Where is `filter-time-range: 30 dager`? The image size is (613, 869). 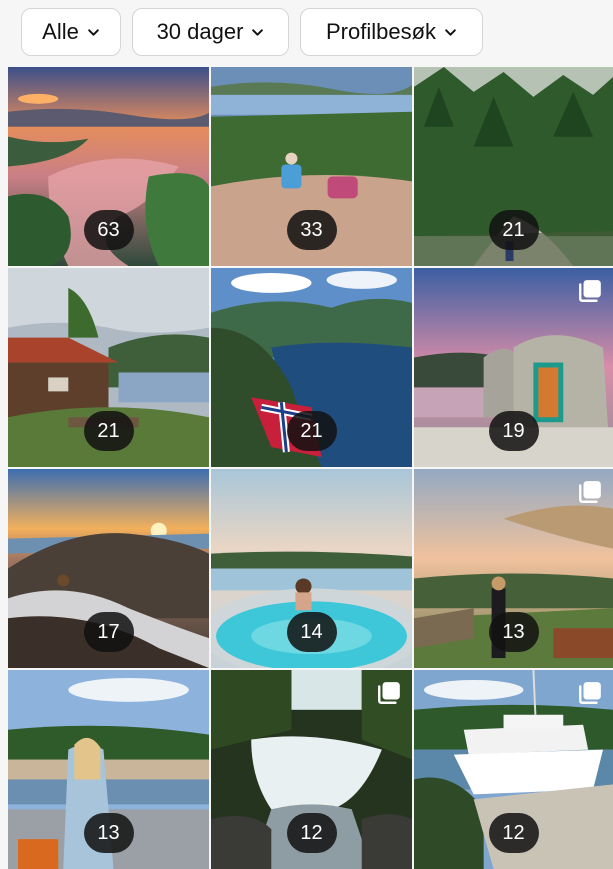 filter-time-range: 30 dager is located at coordinates (210, 32).